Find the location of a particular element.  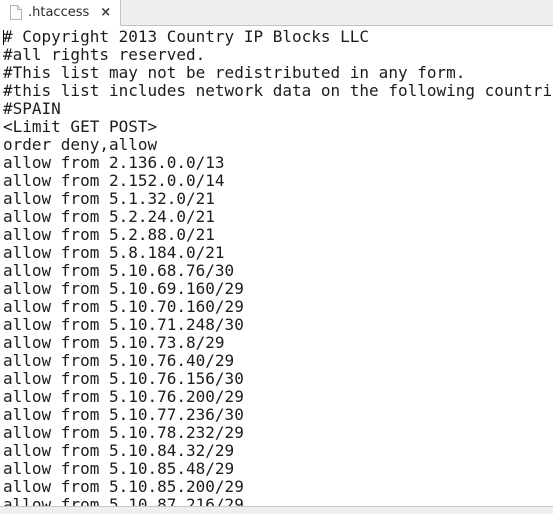

code-line: allow from 5.10.77.236/30 is located at coordinates (123, 414).